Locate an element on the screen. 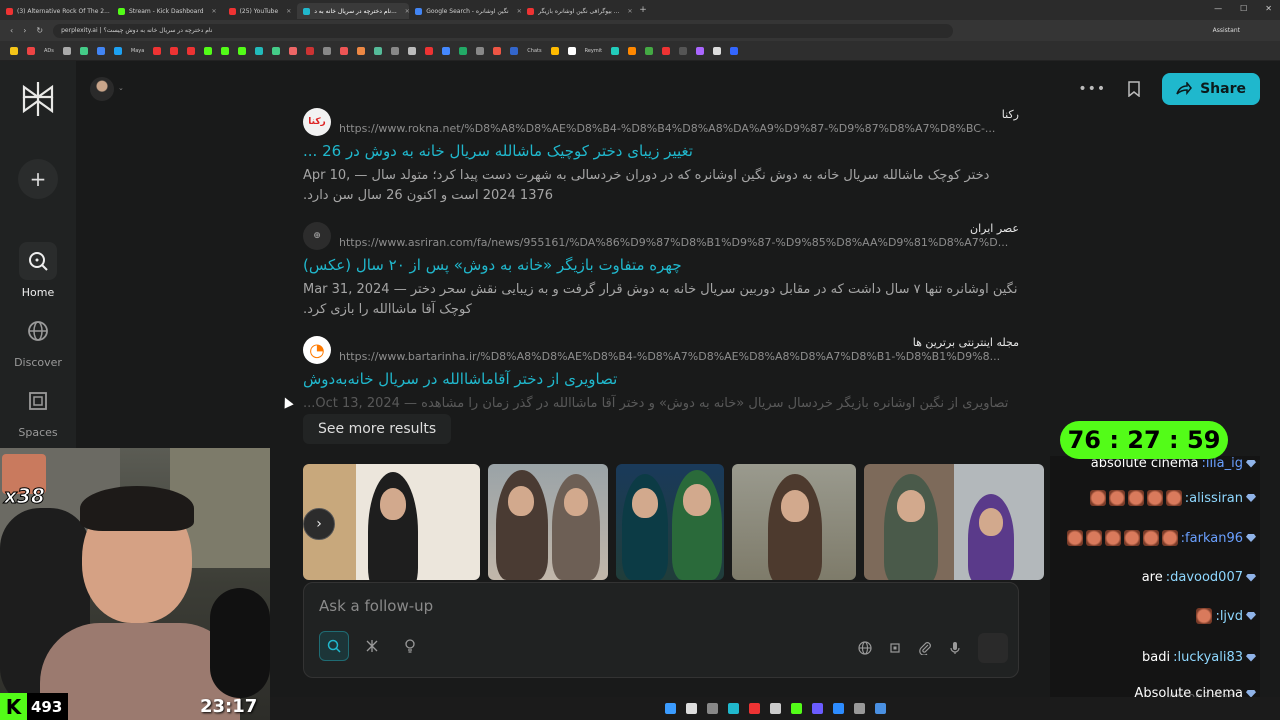 Image resolution: width=1280 pixels, height=720 pixels. research-mode-button is located at coordinates (372, 646).